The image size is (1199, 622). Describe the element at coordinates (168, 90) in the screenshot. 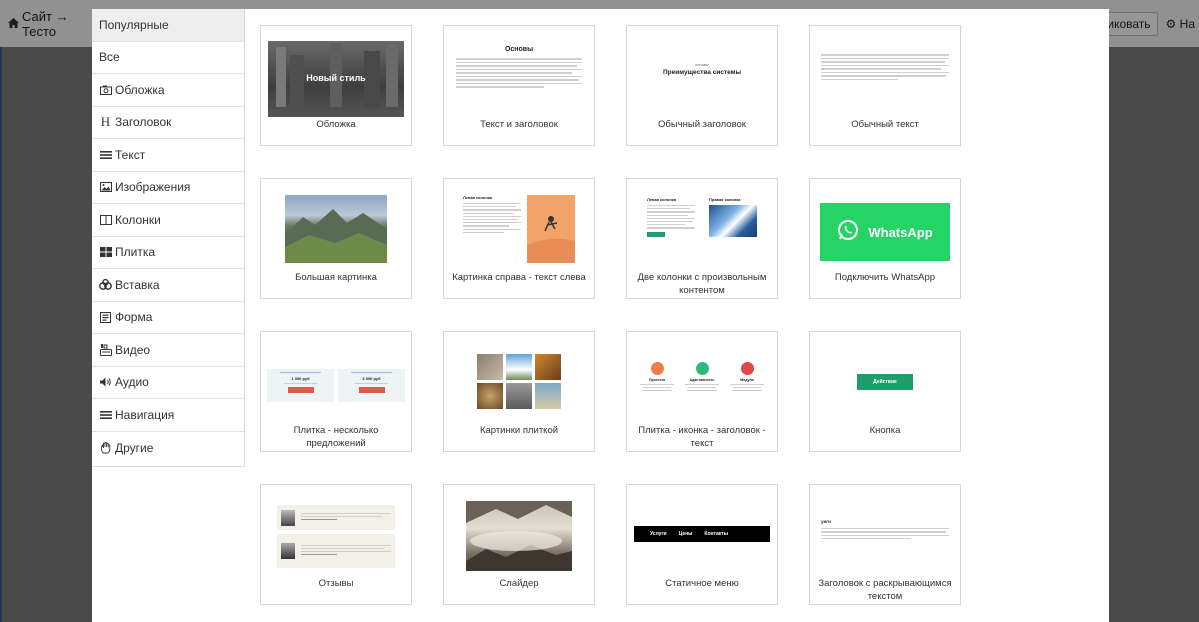

I see `sidebar-item-cover: Обложка` at that location.